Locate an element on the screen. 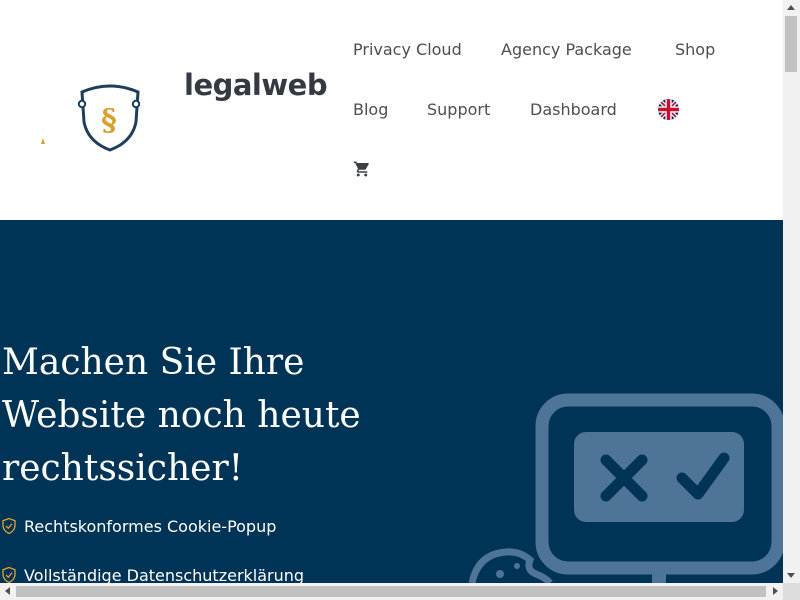 The width and height of the screenshot is (800, 600). cart-icon is located at coordinates (362, 169).